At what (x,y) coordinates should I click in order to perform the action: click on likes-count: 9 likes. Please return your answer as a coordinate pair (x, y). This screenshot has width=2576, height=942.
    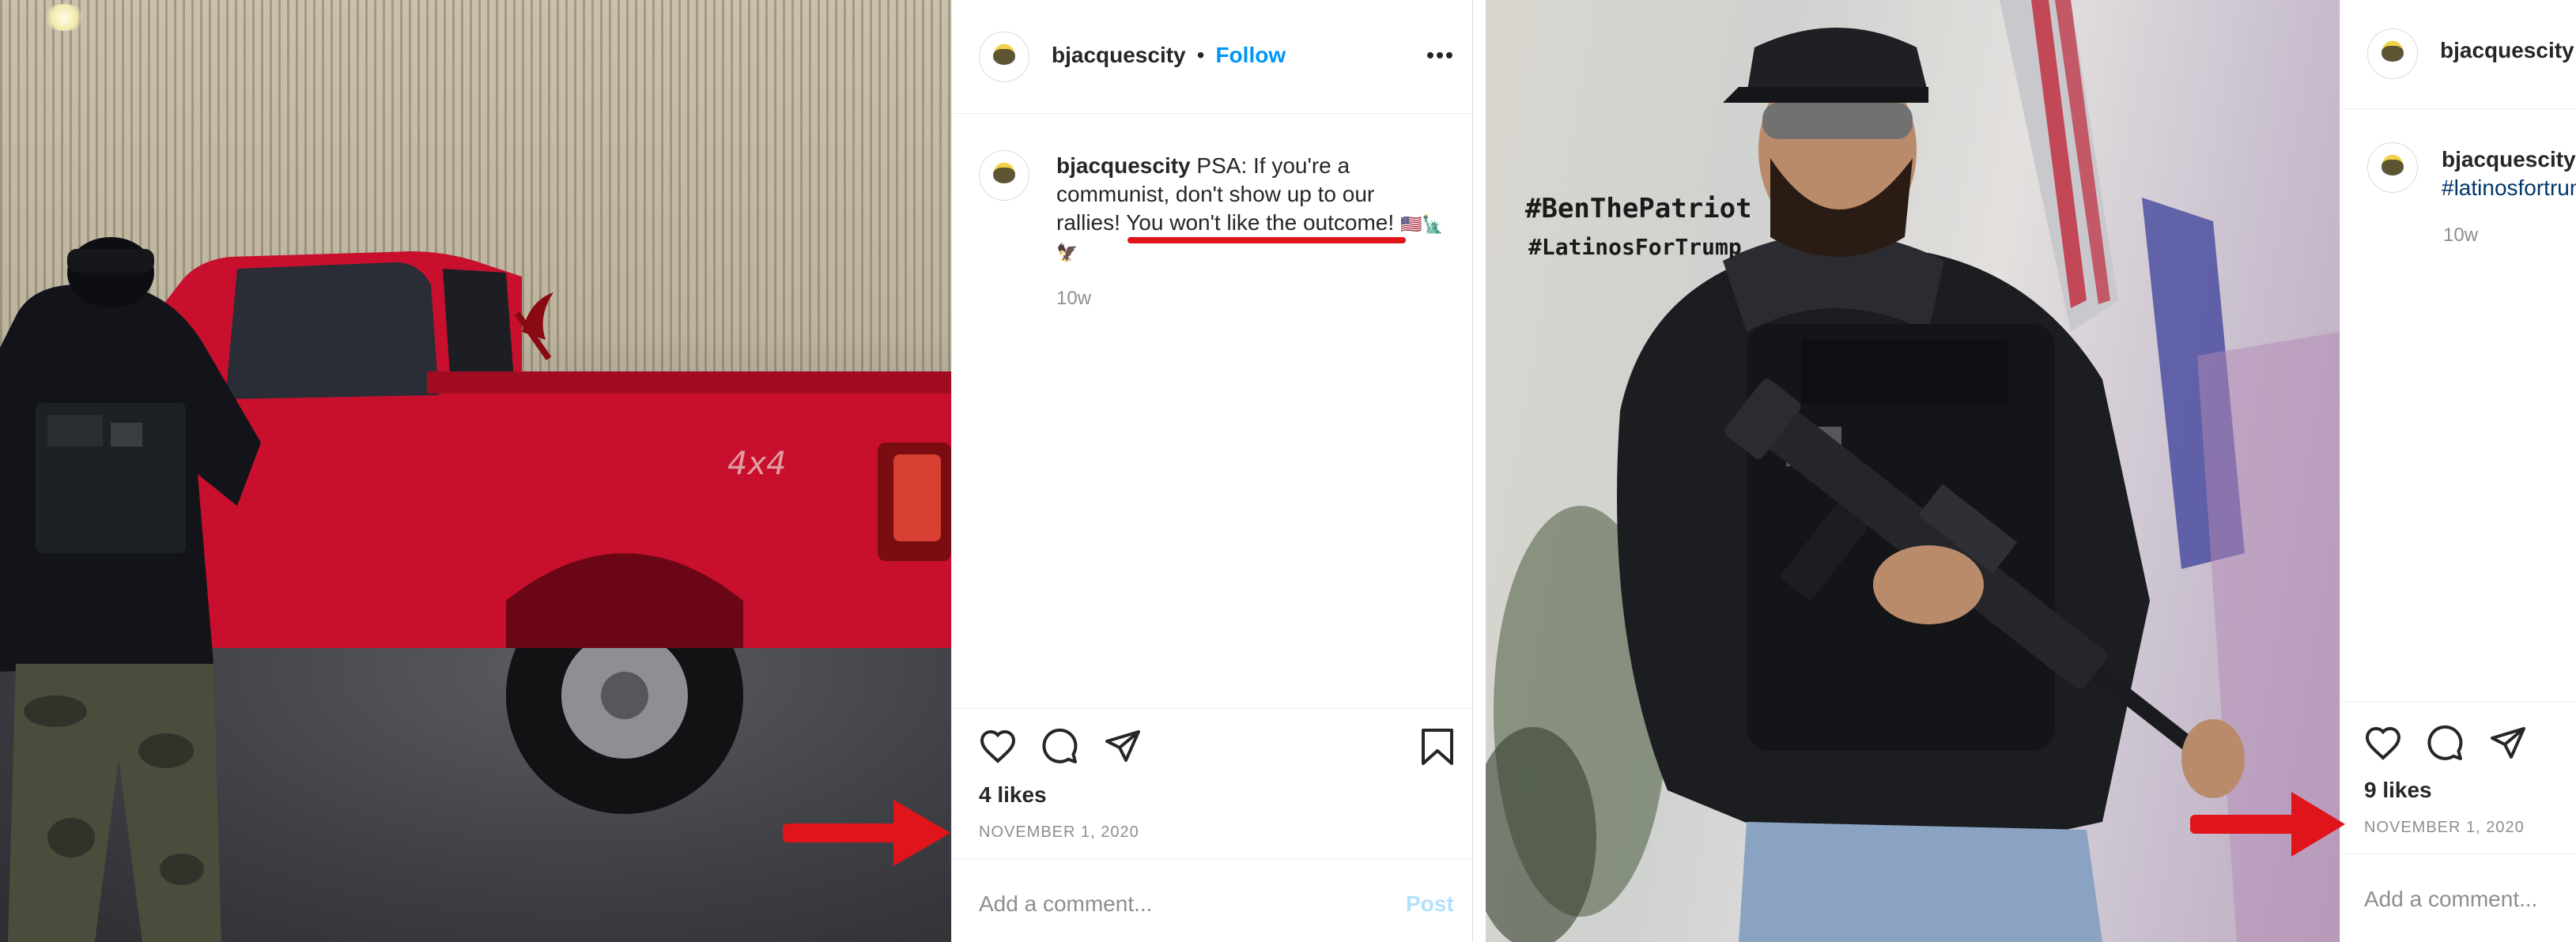
    Looking at the image, I should click on (2398, 790).